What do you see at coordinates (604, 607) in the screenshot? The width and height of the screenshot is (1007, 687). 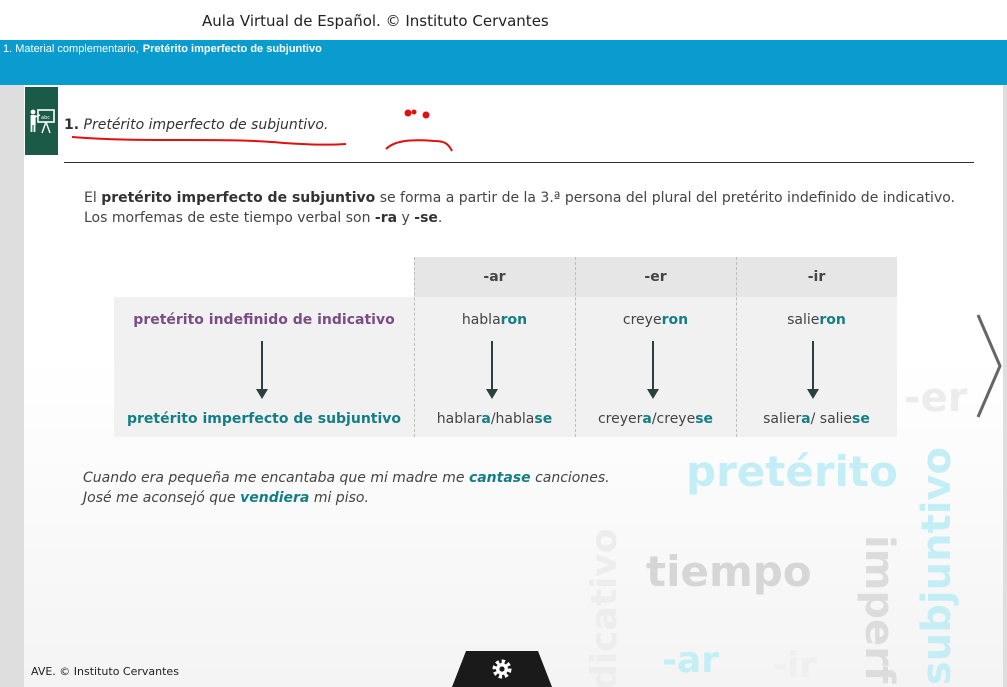 I see `watermark-indicativo: dicativo` at bounding box center [604, 607].